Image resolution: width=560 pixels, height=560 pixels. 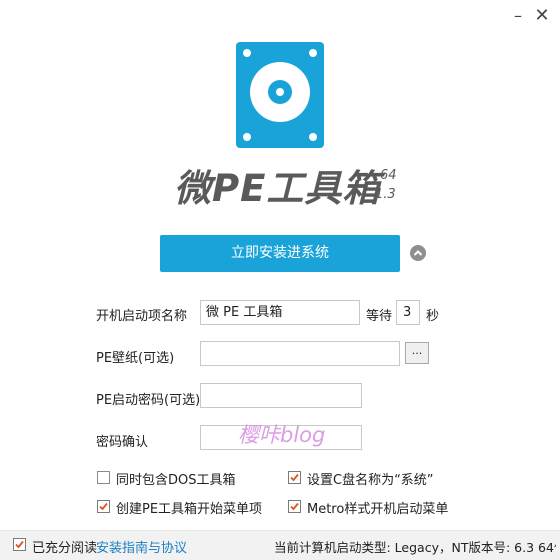 I want to click on start-menu-label: 创建PE工具箱开始菜单项, so click(x=189, y=509).